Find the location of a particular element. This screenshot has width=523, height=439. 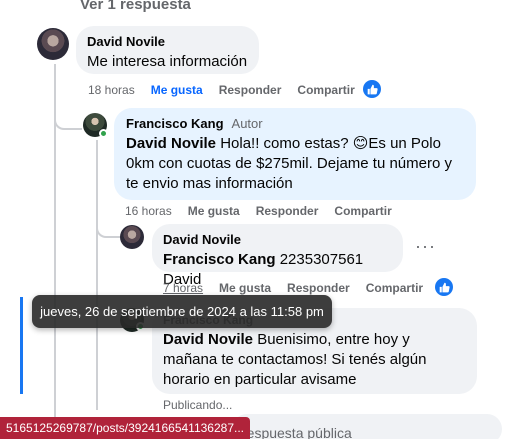

comment-actions: 18 horas Me gusta Responder Compartir is located at coordinates (221, 90).